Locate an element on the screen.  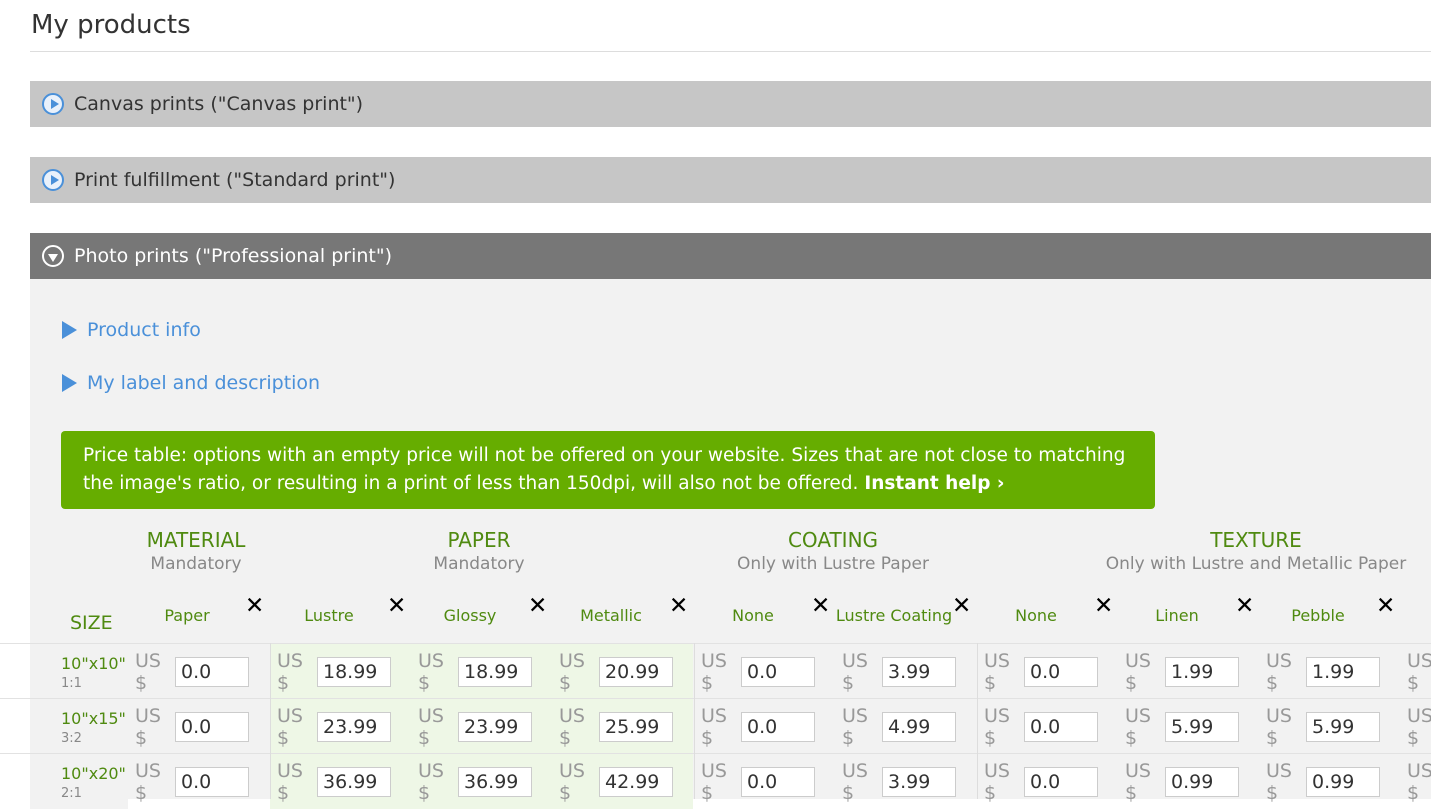
instant-help-link: Instant help › is located at coordinates (934, 483).